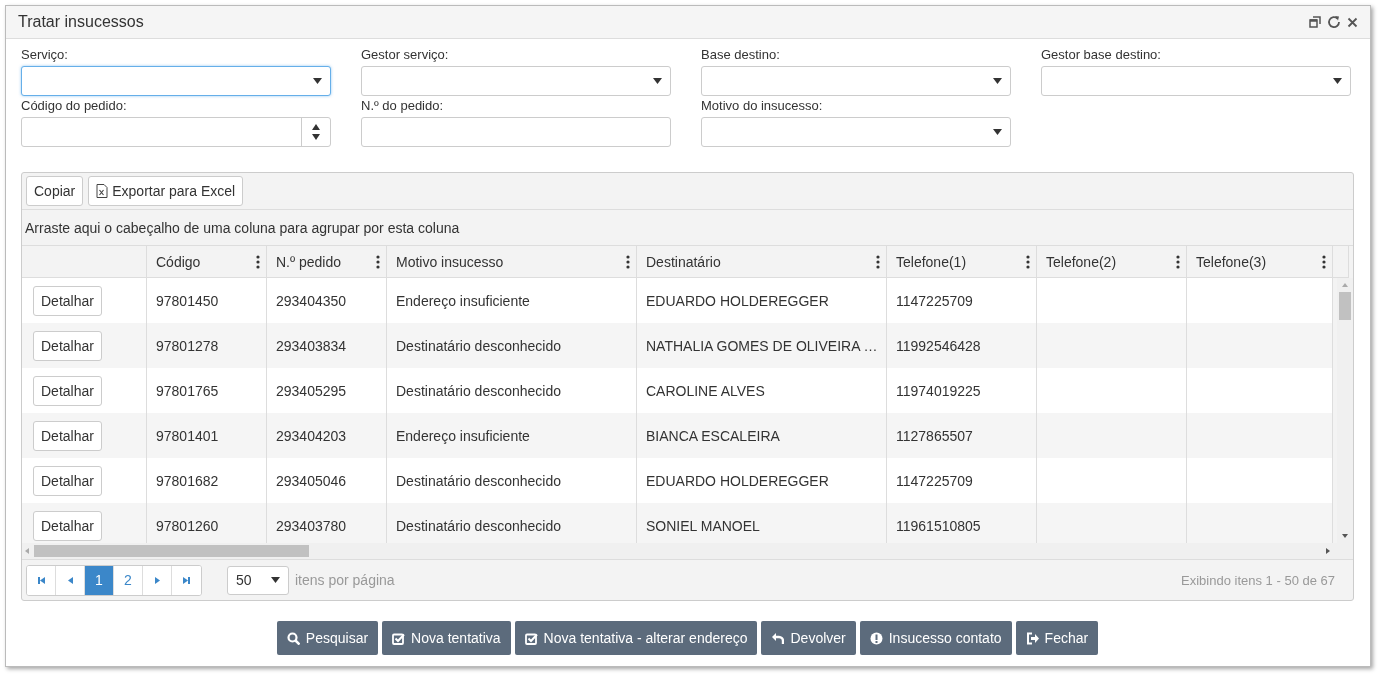  Describe the element at coordinates (293, 638) in the screenshot. I see `search-icon` at that location.